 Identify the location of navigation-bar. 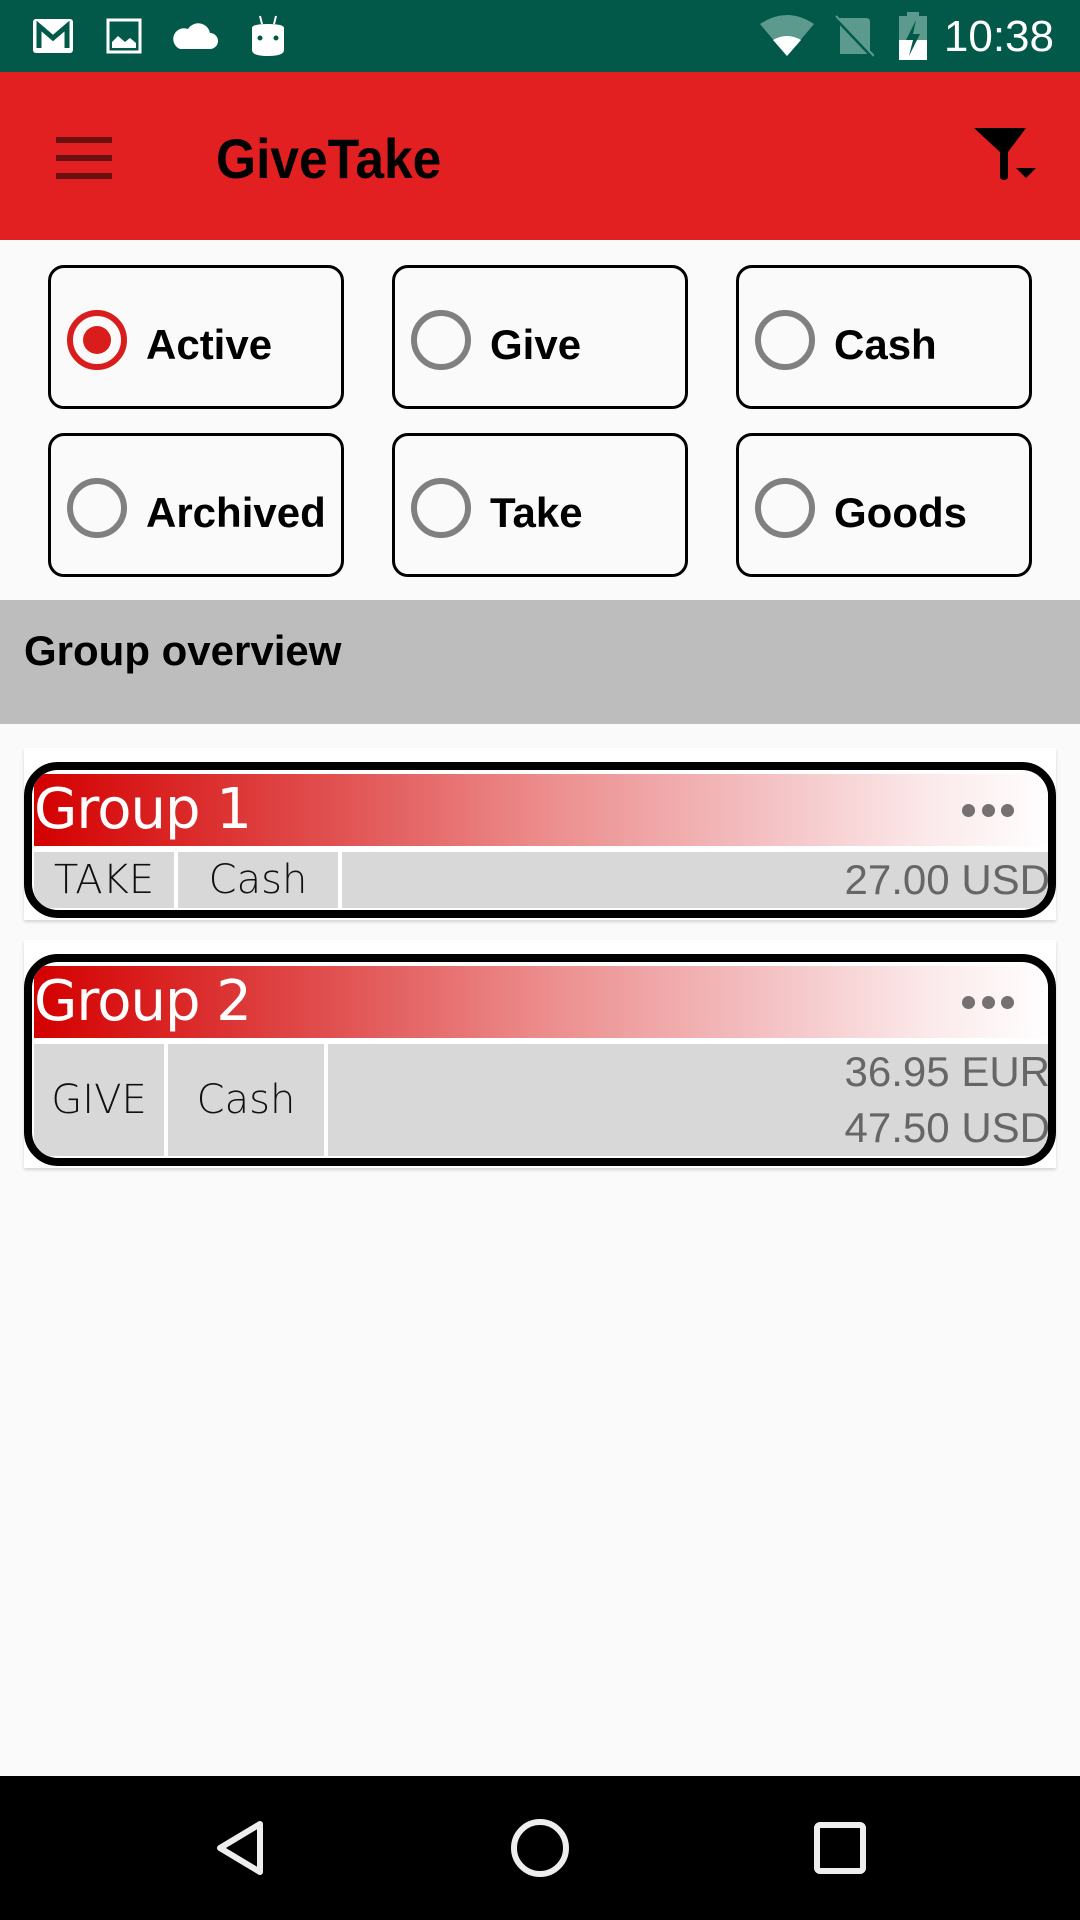
(540, 1848).